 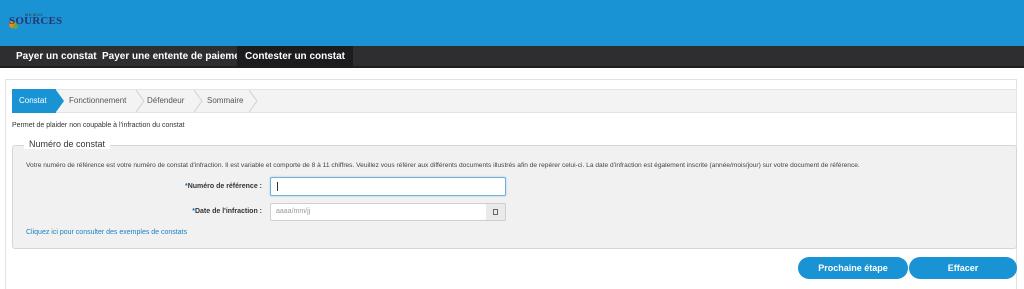 What do you see at coordinates (60, 101) in the screenshot?
I see `step-arrow-icon` at bounding box center [60, 101].